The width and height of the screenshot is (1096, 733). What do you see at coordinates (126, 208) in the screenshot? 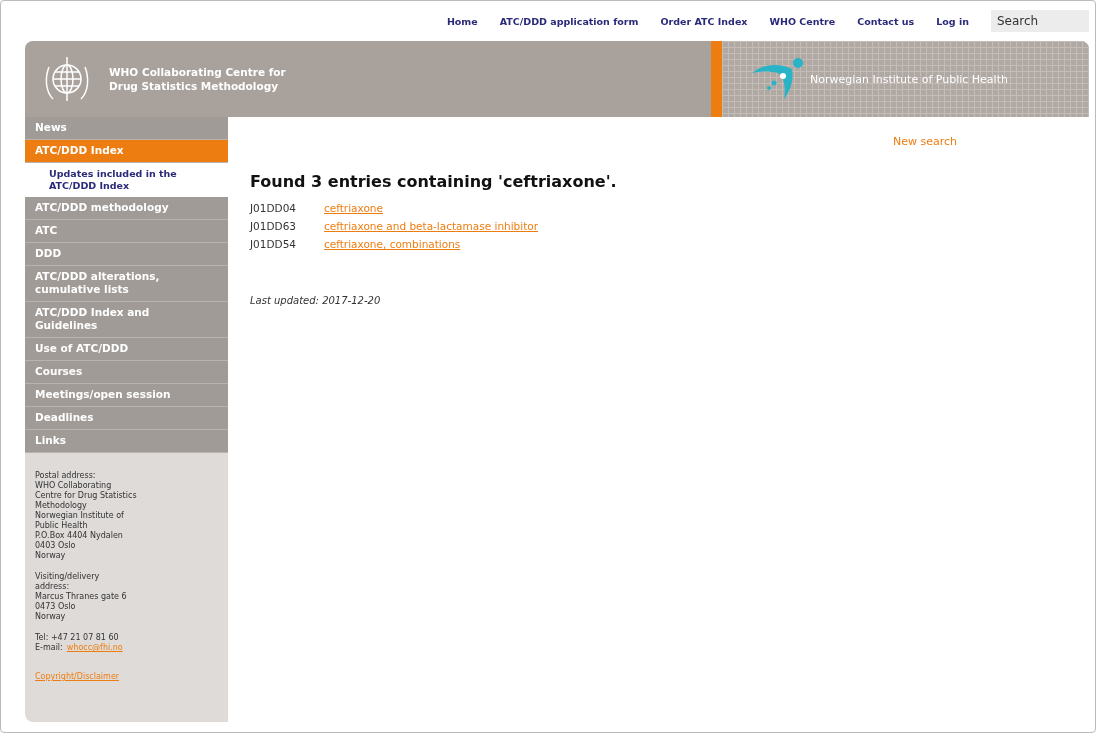
I see `sidebar-item: ATC/DDD methodology` at bounding box center [126, 208].